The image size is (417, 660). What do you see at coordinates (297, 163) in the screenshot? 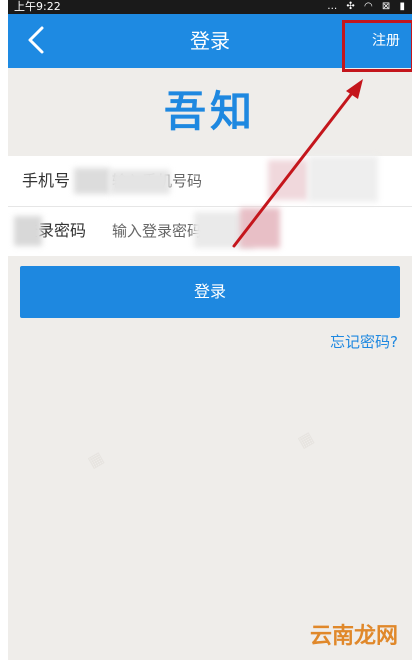
I see `annotation-arrow` at bounding box center [297, 163].